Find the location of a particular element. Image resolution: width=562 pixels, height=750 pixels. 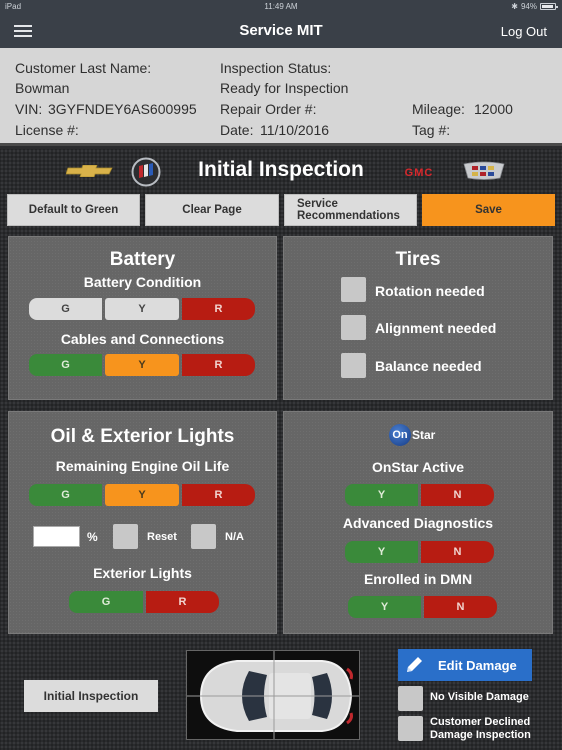

balance-label: Balance needed is located at coordinates (428, 366).